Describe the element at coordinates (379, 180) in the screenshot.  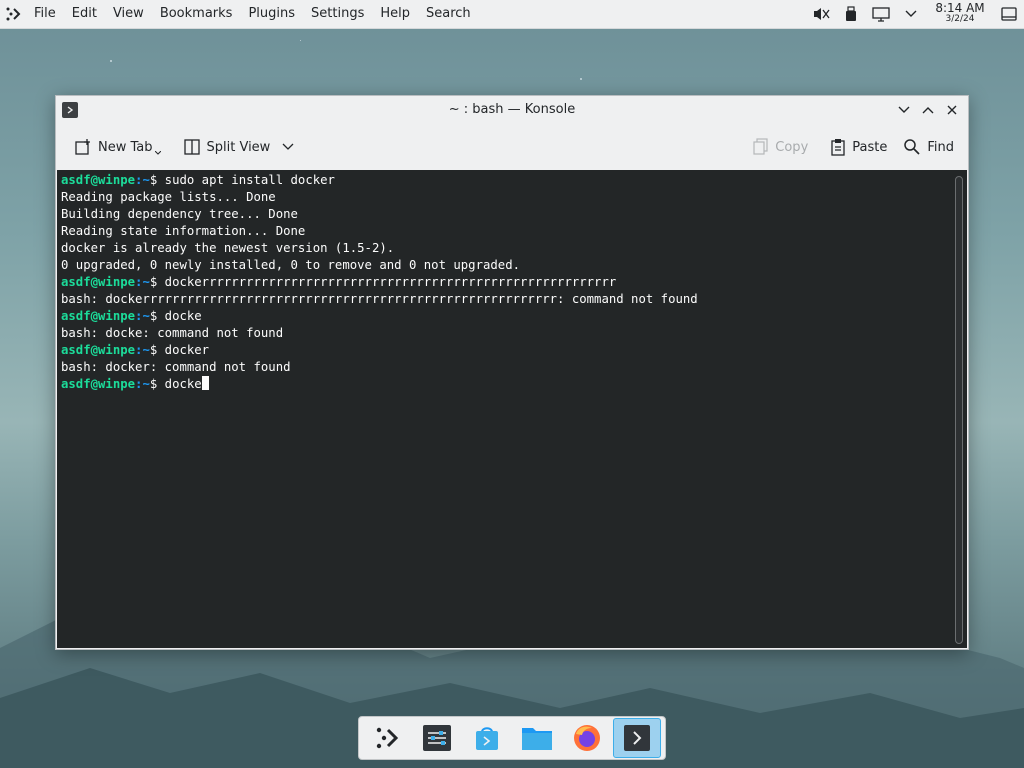
I see `terminal-command-line: asdf@winpe:~$ sudo apt install docker` at that location.